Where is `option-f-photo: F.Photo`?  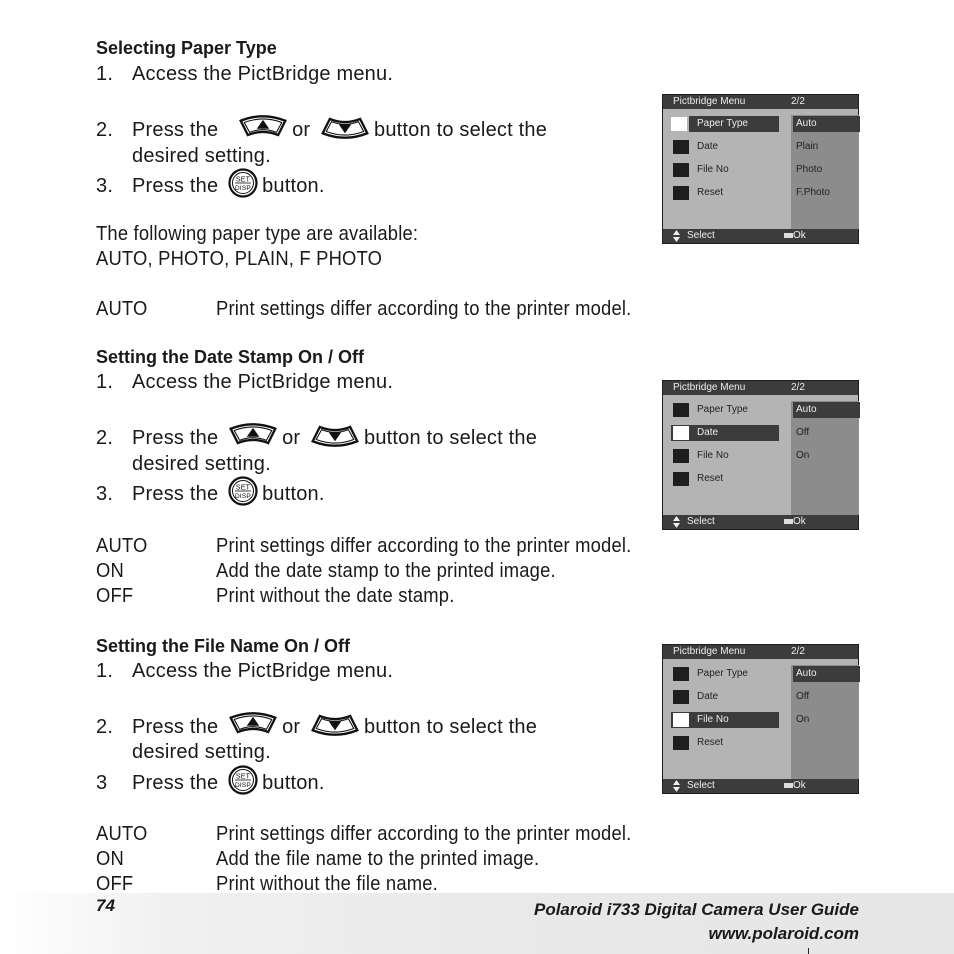 option-f-photo: F.Photo is located at coordinates (826, 193).